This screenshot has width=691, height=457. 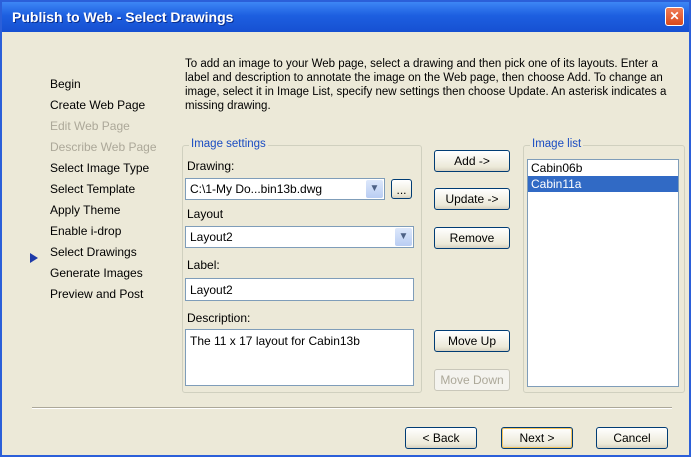 What do you see at coordinates (441, 438) in the screenshot?
I see `back-button: < Back` at bounding box center [441, 438].